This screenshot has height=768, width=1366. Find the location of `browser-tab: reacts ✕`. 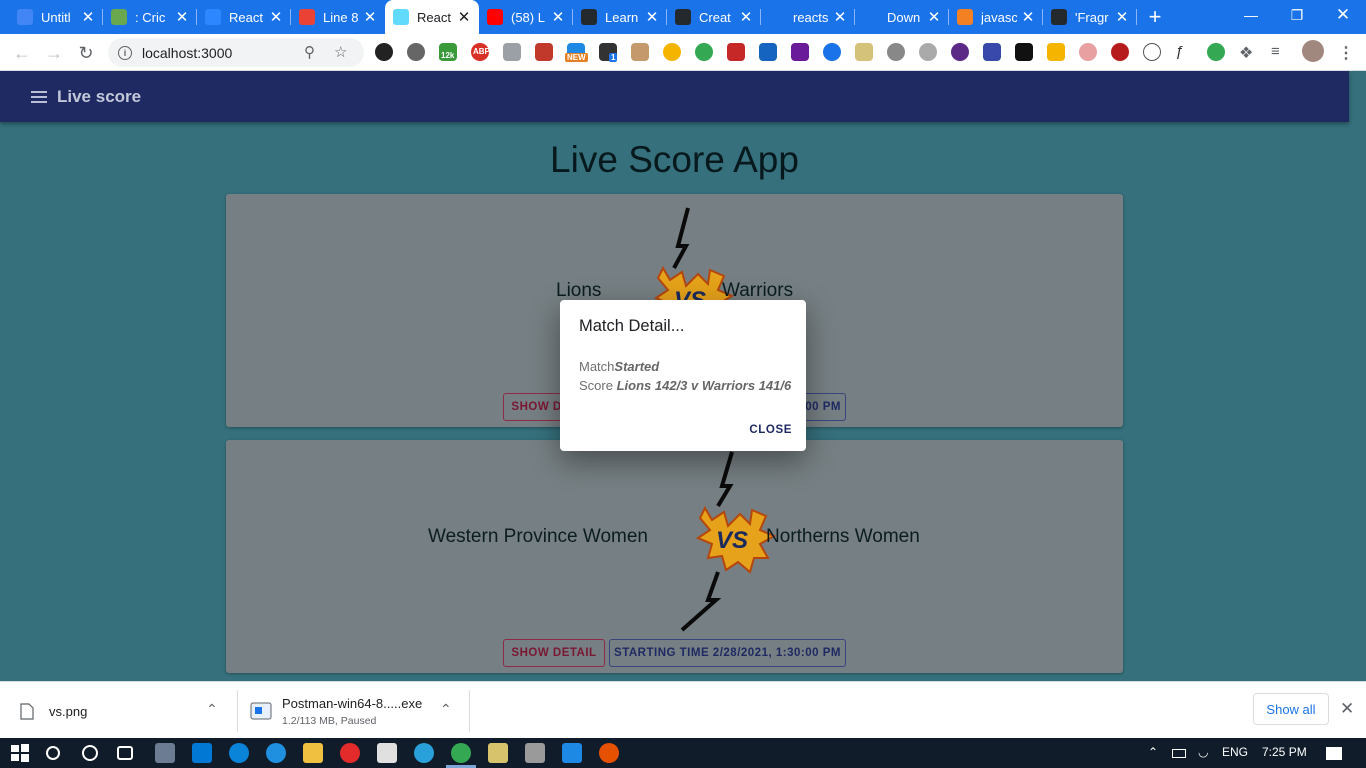

browser-tab: reacts ✕ is located at coordinates (808, 17).